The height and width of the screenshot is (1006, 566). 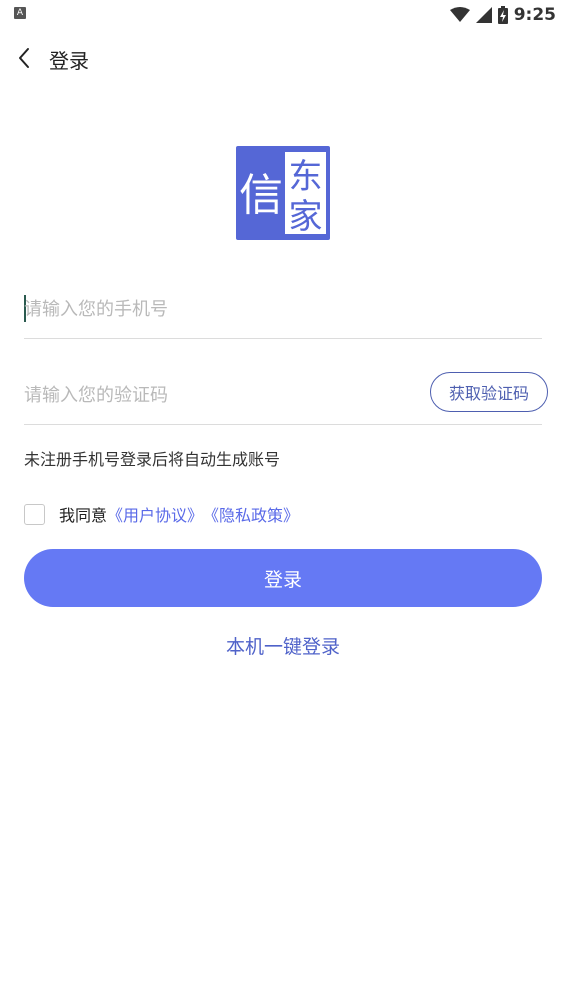 I want to click on logo-char-xin: 信, so click(x=261, y=195).